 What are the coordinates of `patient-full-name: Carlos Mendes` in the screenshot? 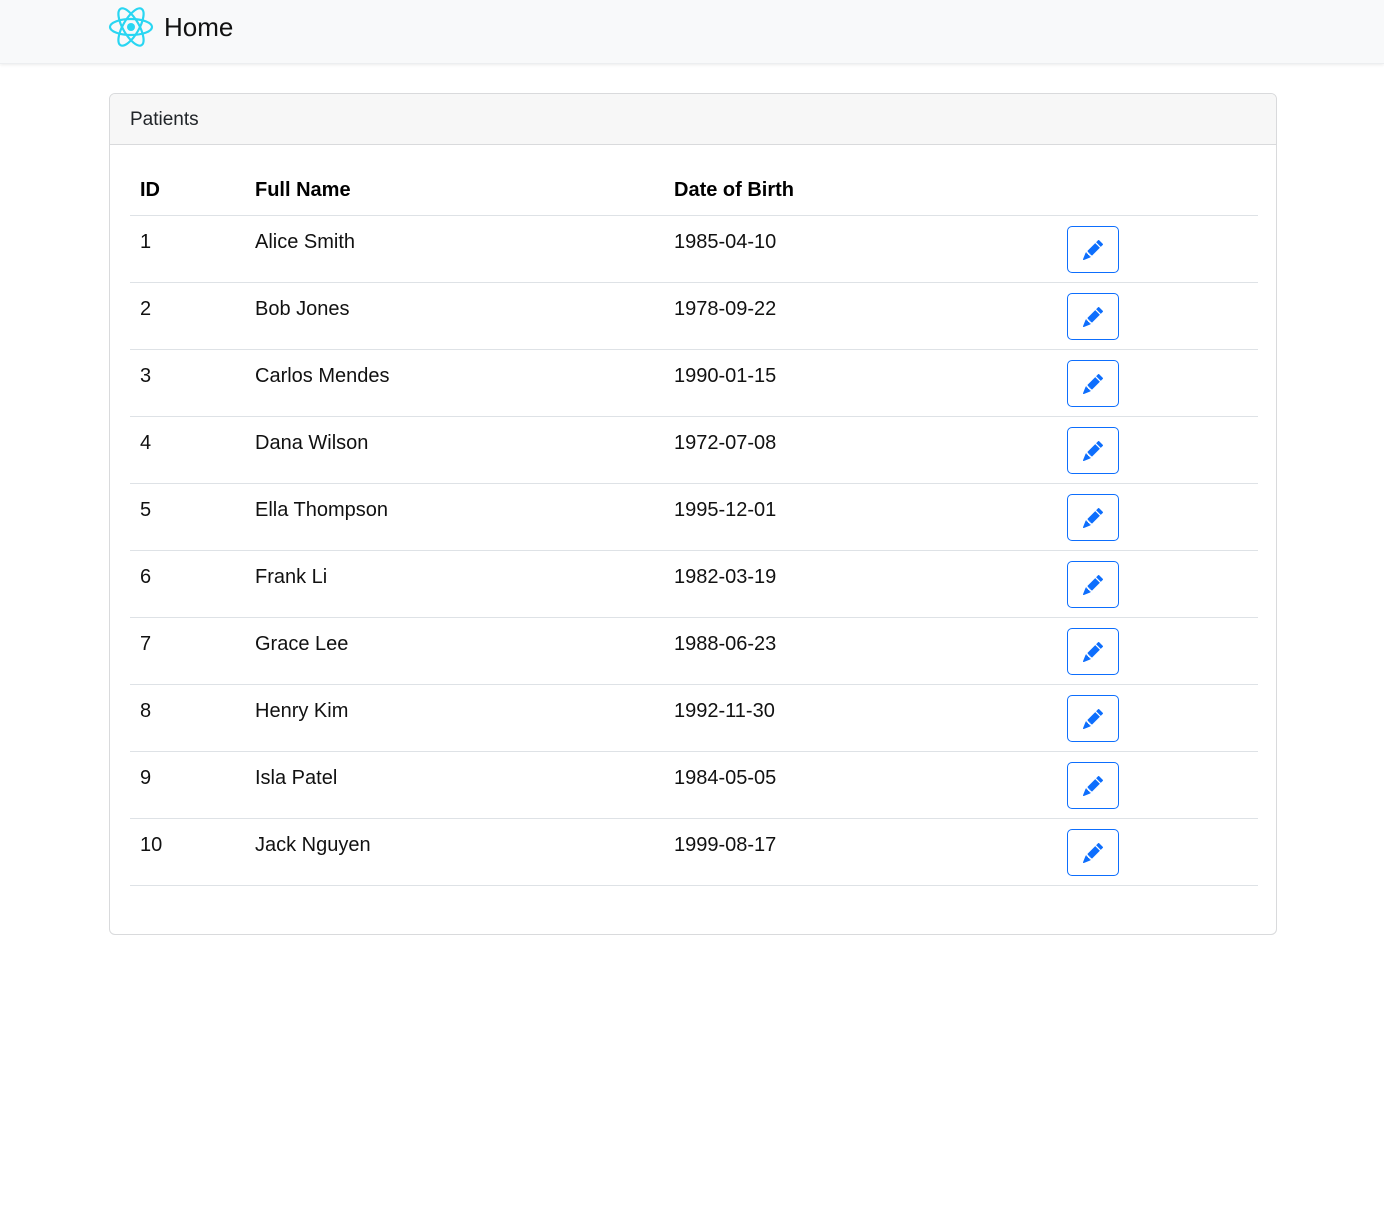 It's located at (322, 376).